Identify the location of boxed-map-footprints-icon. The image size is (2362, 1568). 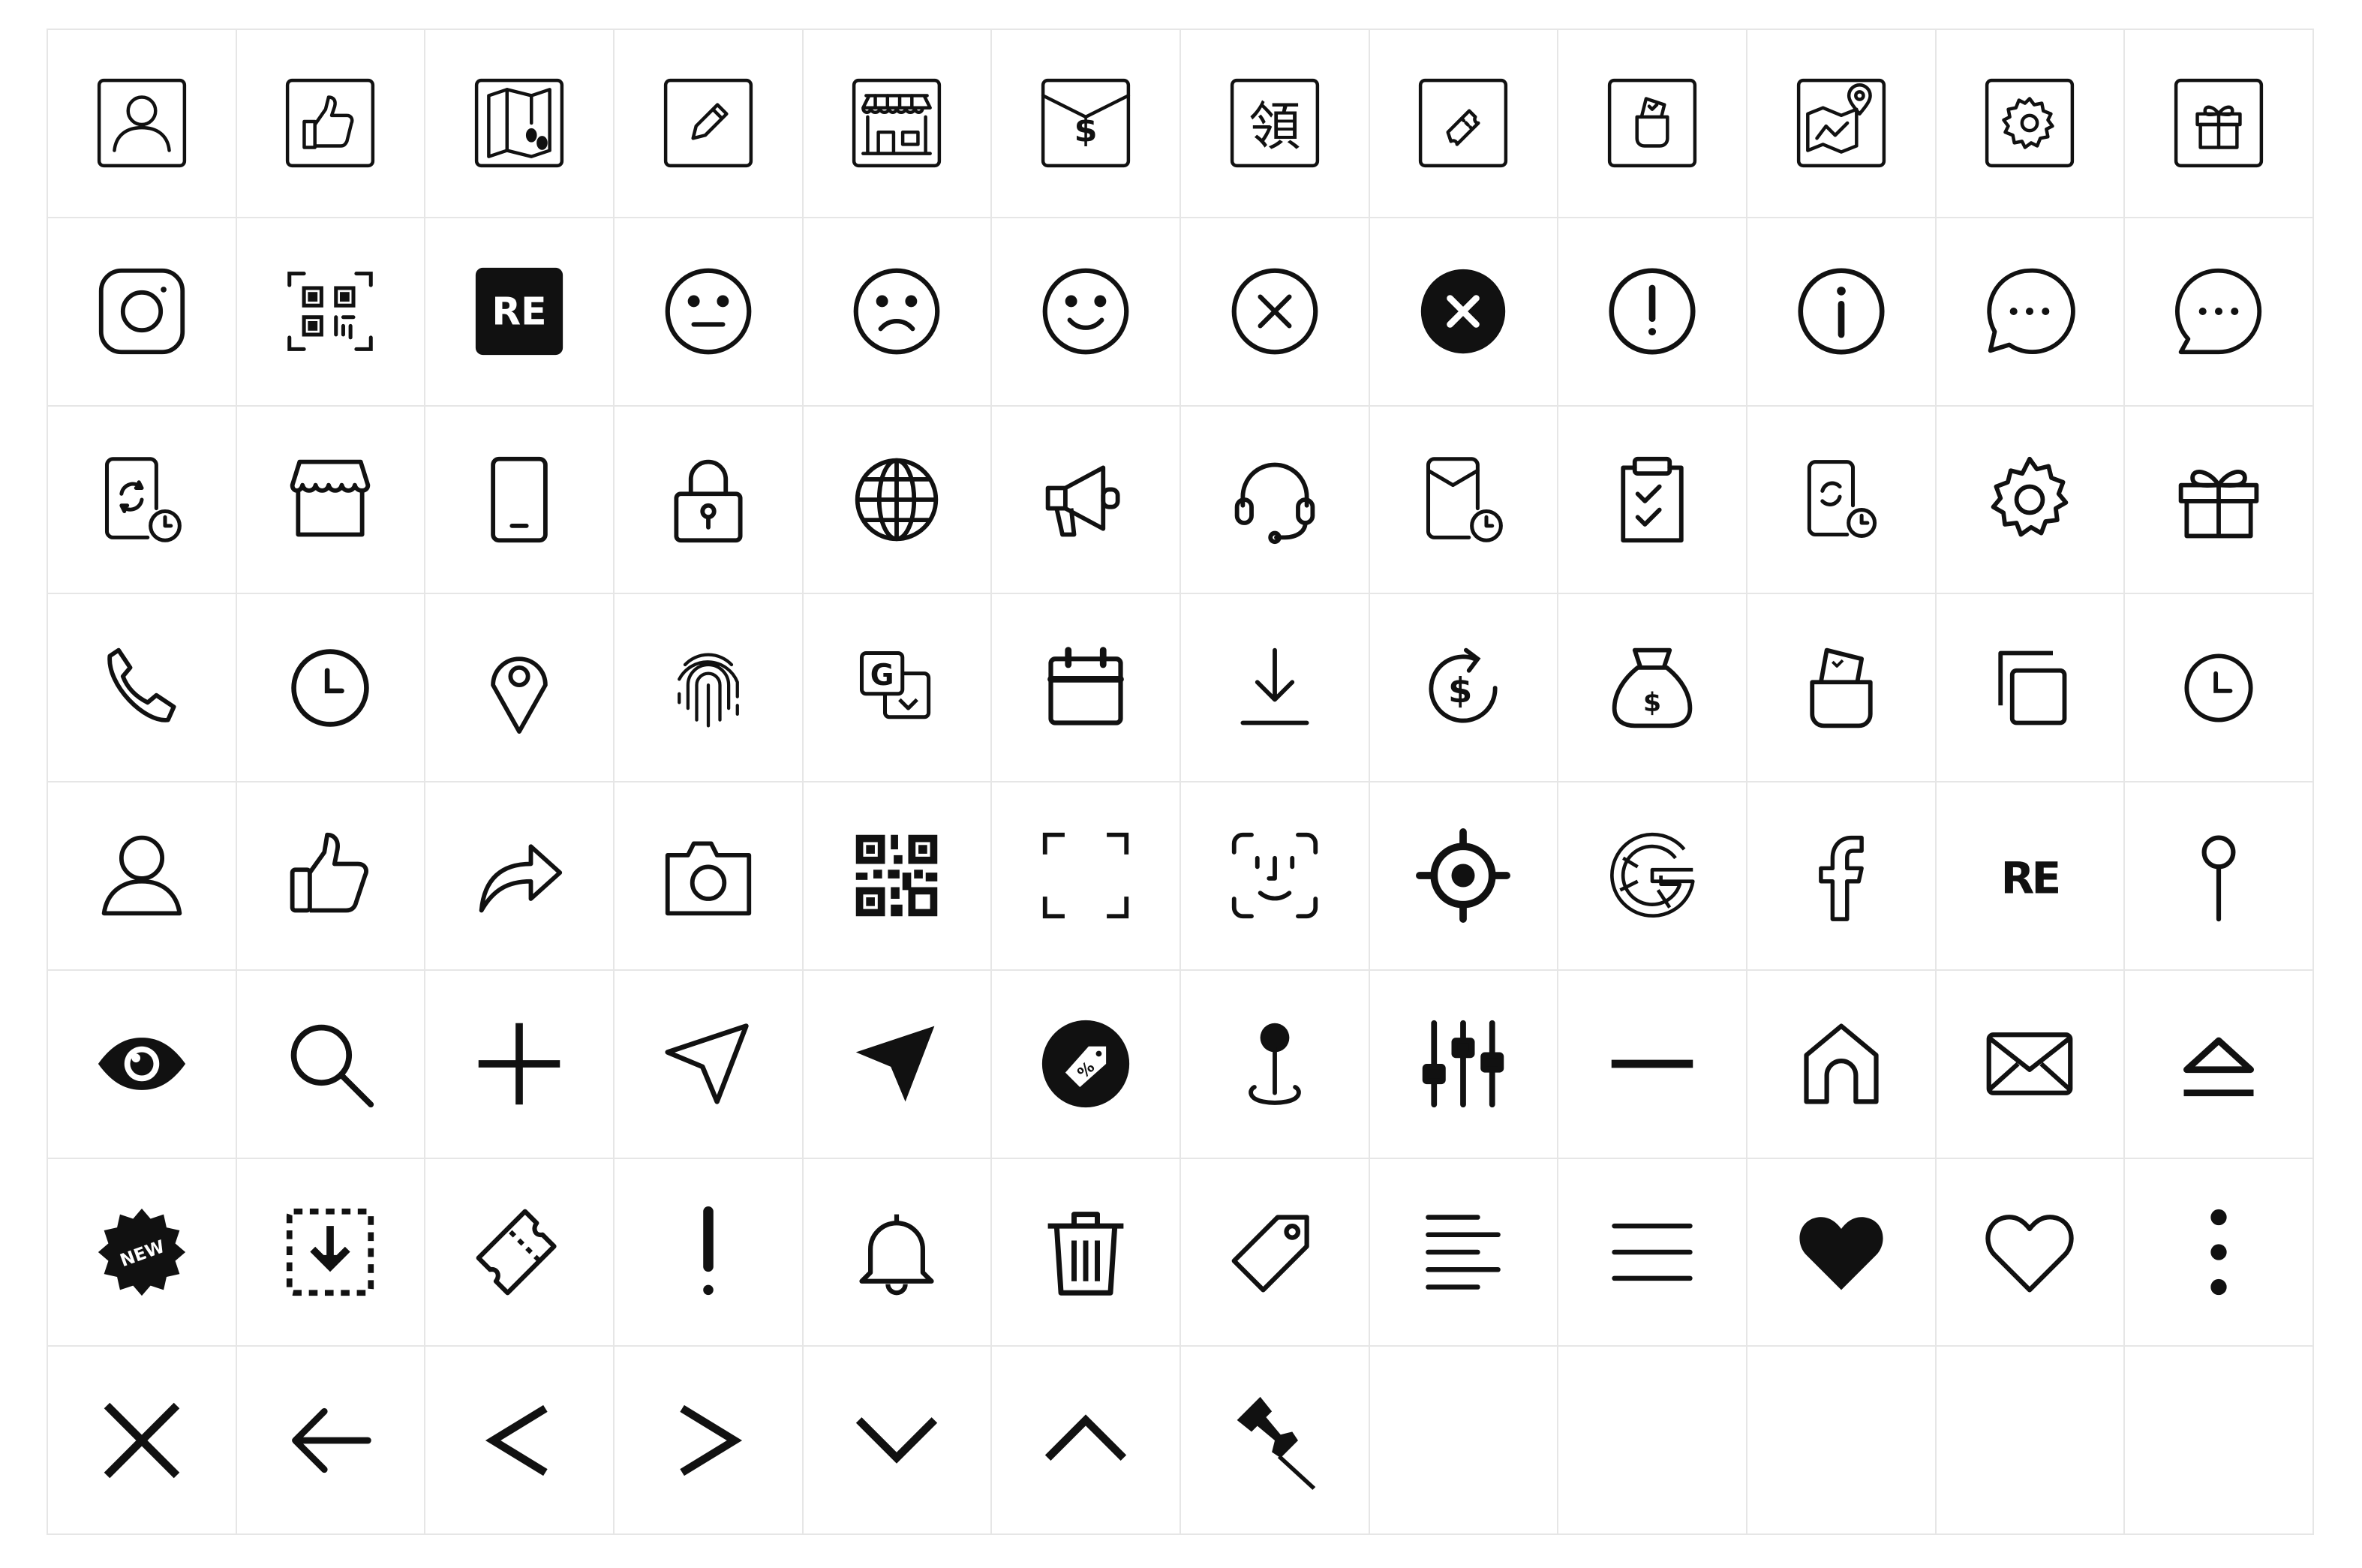
(520, 124).